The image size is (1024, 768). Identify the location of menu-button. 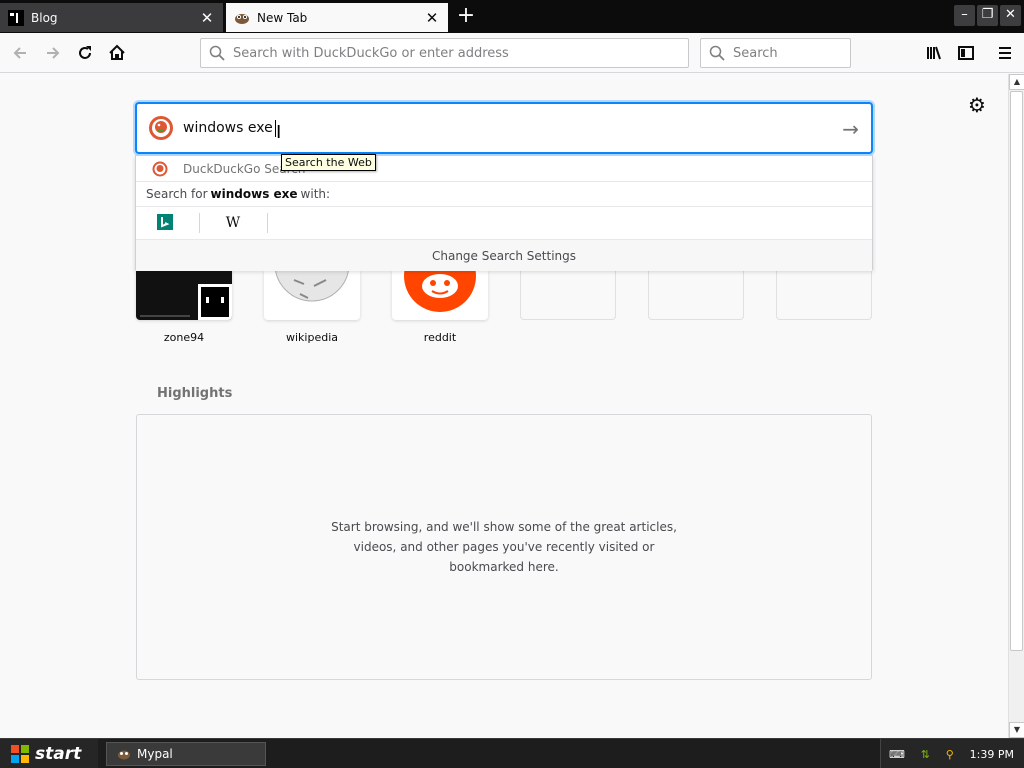
(1005, 53).